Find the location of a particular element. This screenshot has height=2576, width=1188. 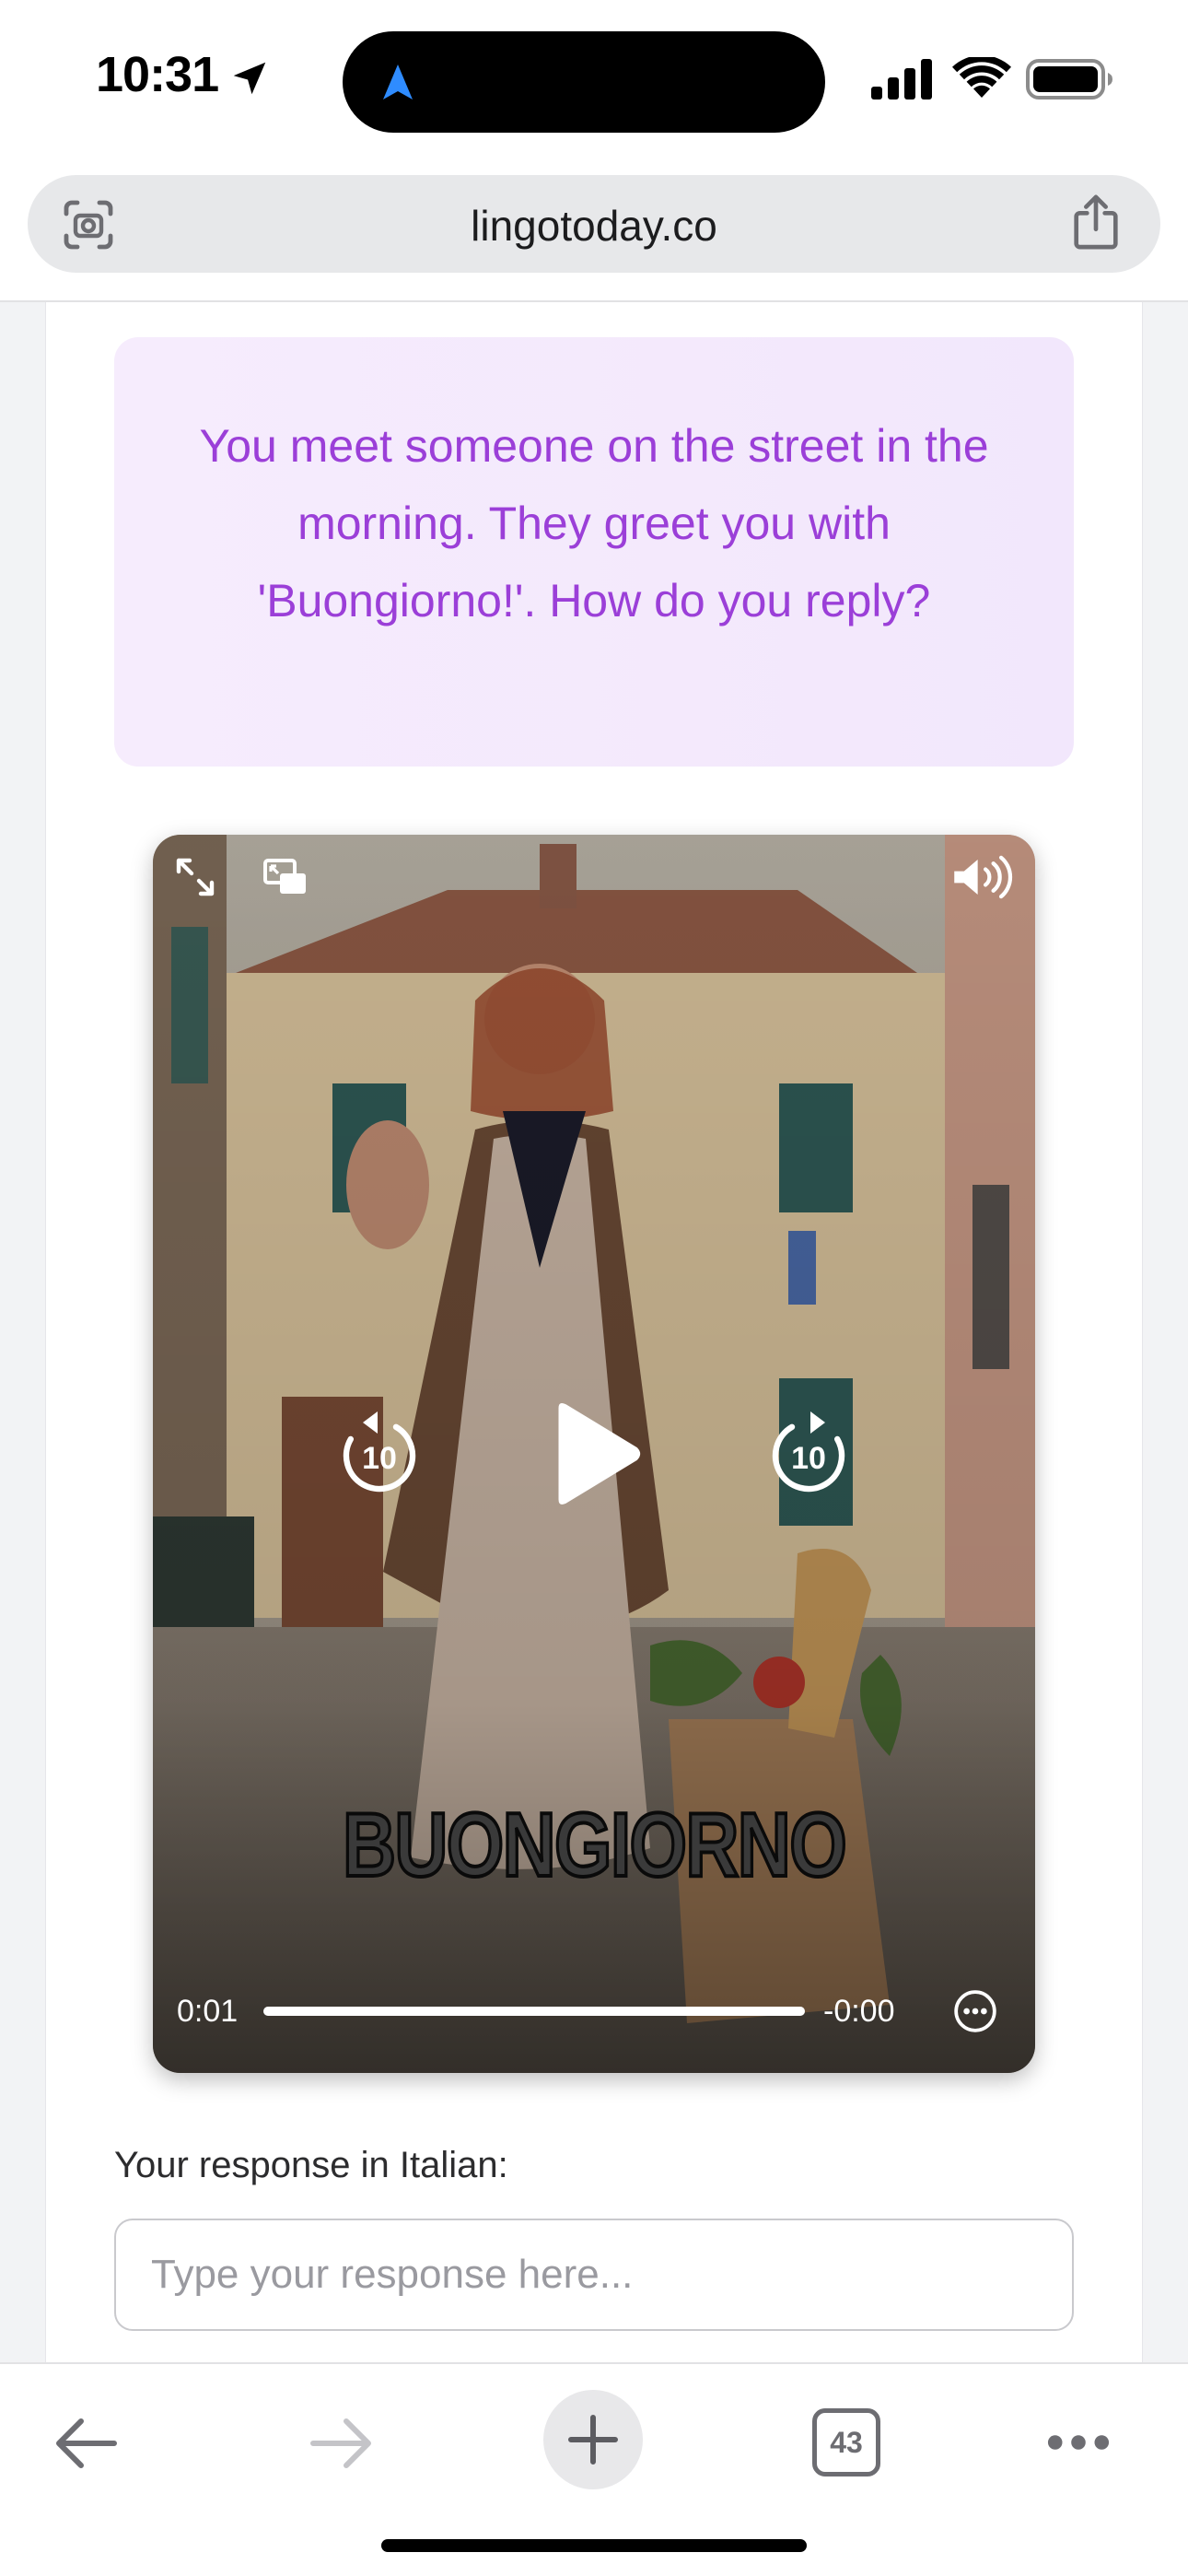

home-indicator is located at coordinates (594, 2545).